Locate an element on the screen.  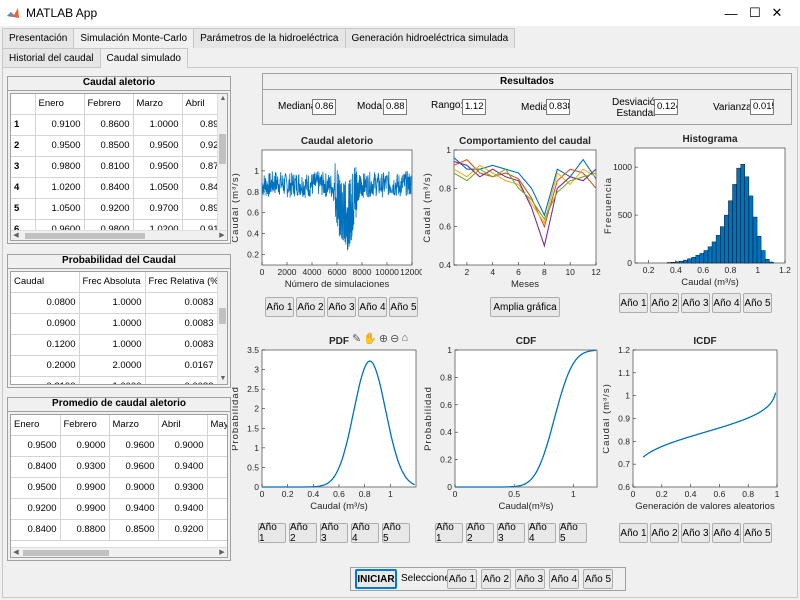
table-row: 0.2000 2.0000 0.0167 is located at coordinates (114, 366).